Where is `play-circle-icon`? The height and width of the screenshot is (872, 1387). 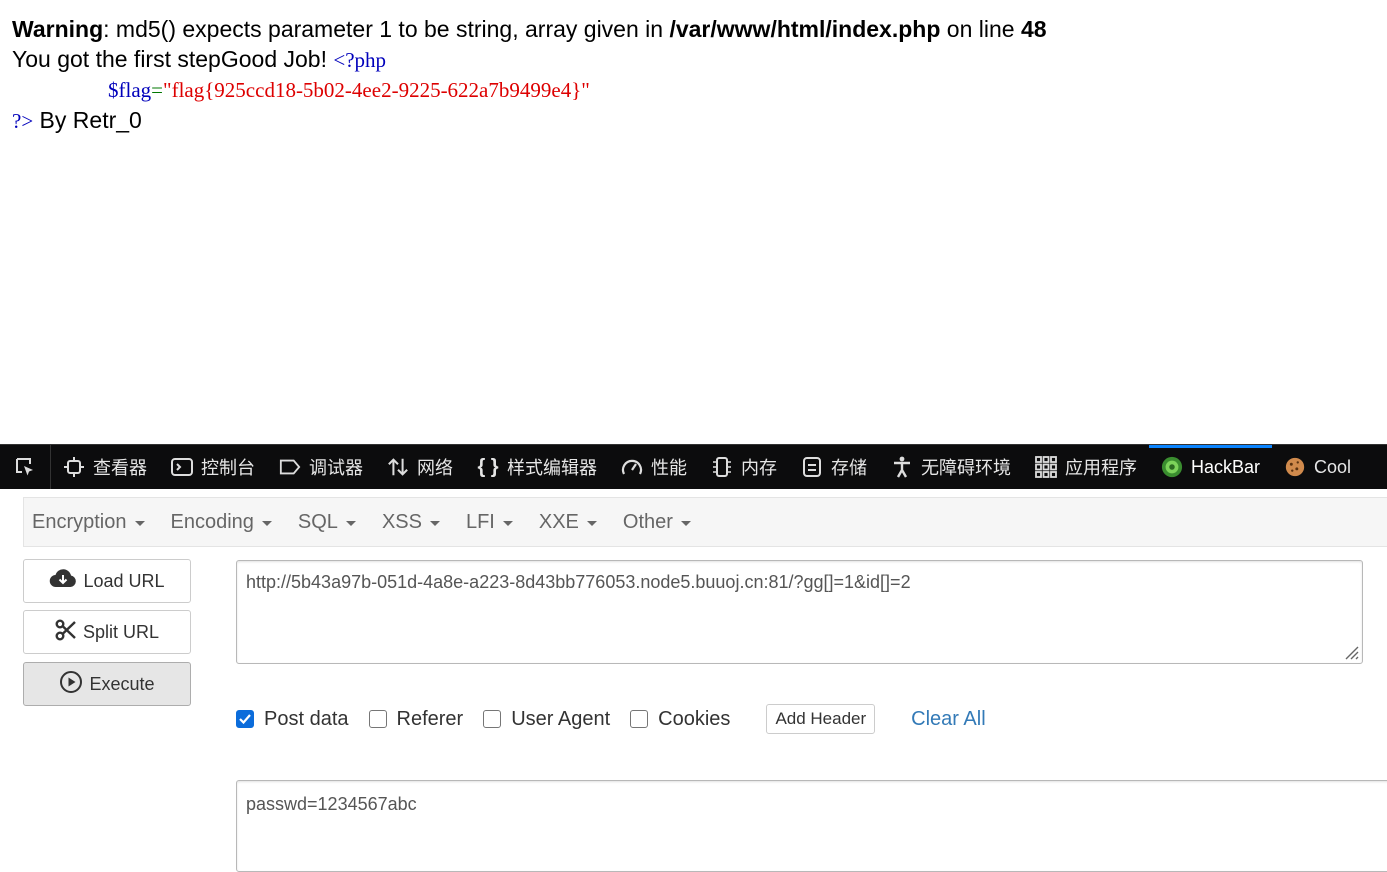
play-circle-icon is located at coordinates (71, 684).